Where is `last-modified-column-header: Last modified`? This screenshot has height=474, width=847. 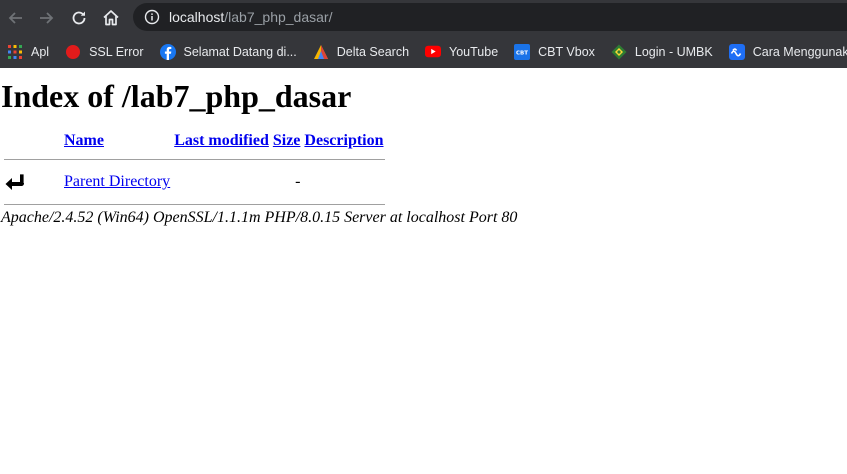 last-modified-column-header: Last modified is located at coordinates (221, 141).